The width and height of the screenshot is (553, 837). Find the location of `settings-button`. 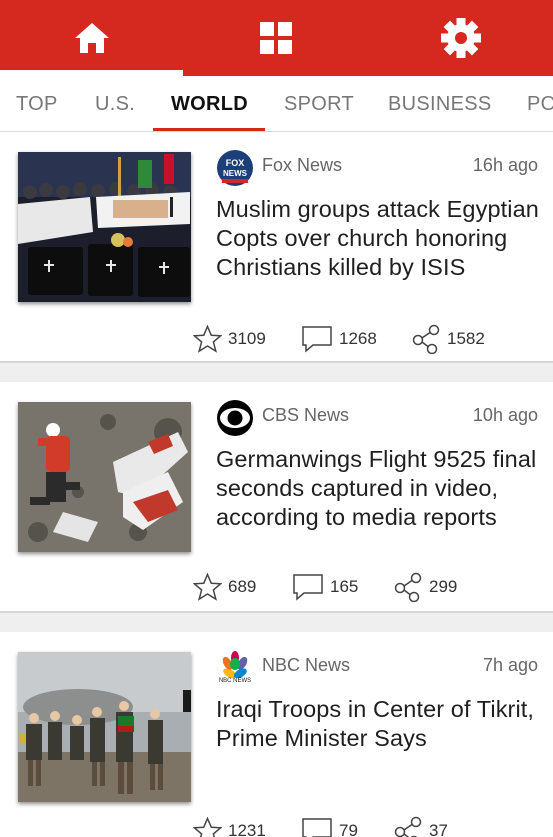

settings-button is located at coordinates (461, 38).